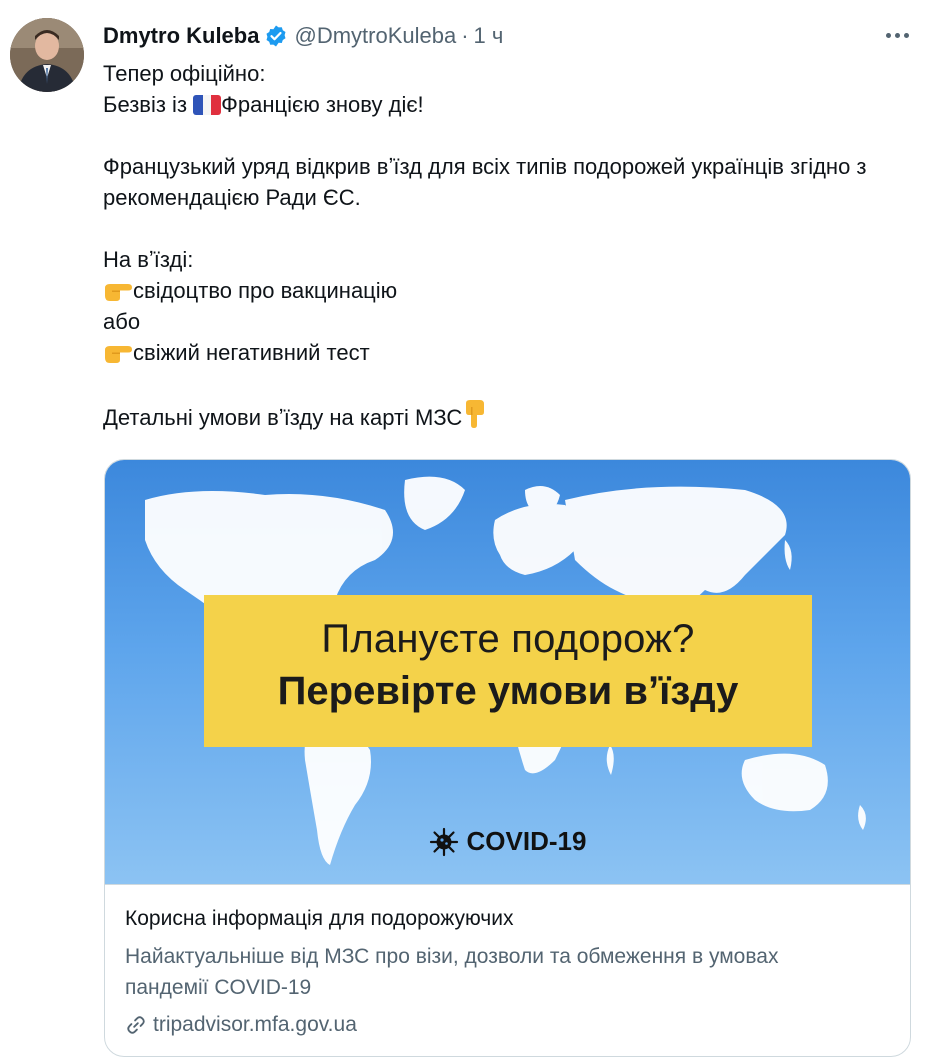  What do you see at coordinates (508, 639) in the screenshot?
I see `banner-title: Плануєте подорож?` at bounding box center [508, 639].